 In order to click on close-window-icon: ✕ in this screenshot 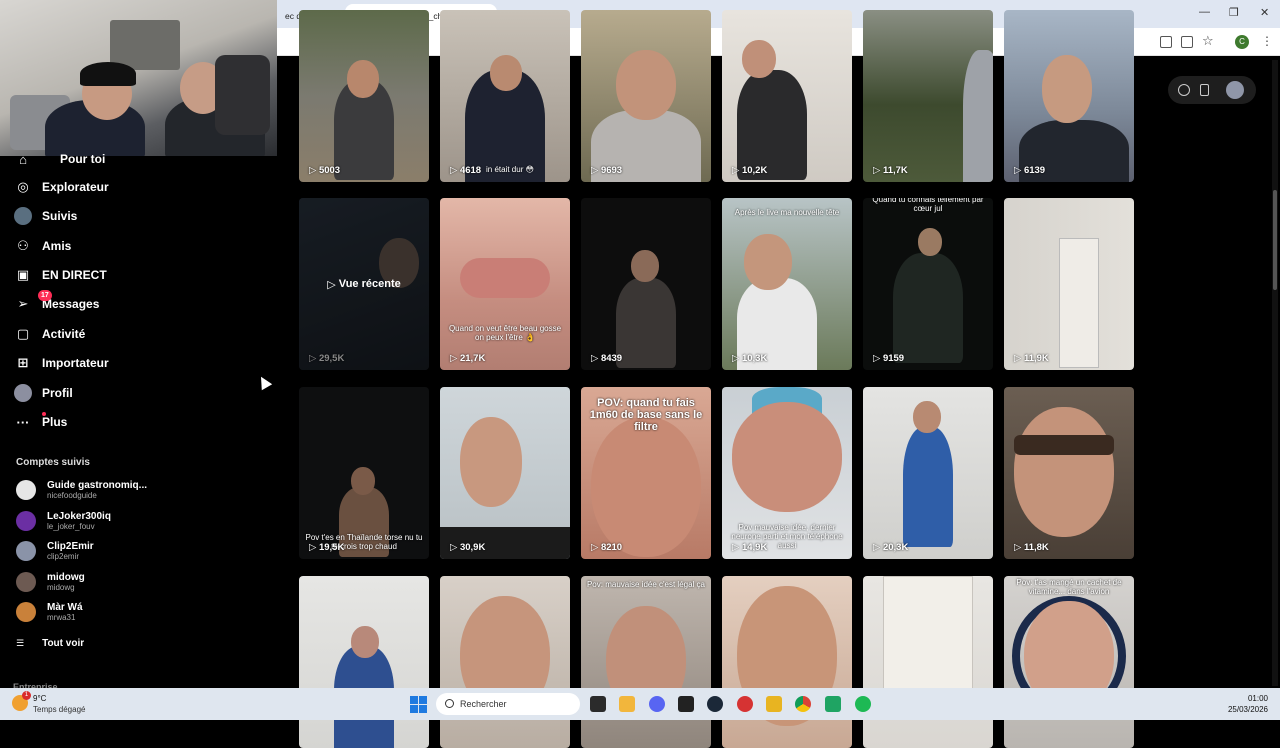, I will do `click(1264, 12)`.